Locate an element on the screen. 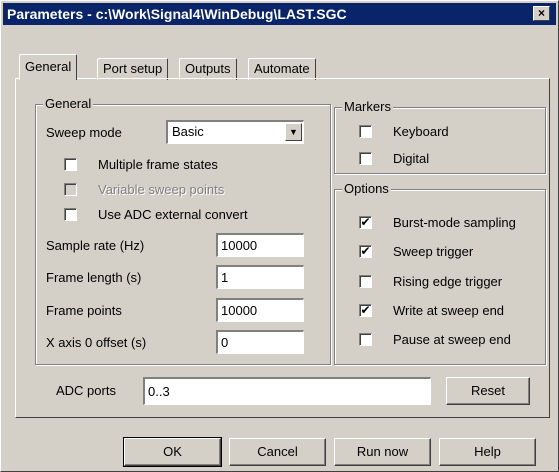 The height and width of the screenshot is (472, 559). markers-group-label: Markers is located at coordinates (367, 106).